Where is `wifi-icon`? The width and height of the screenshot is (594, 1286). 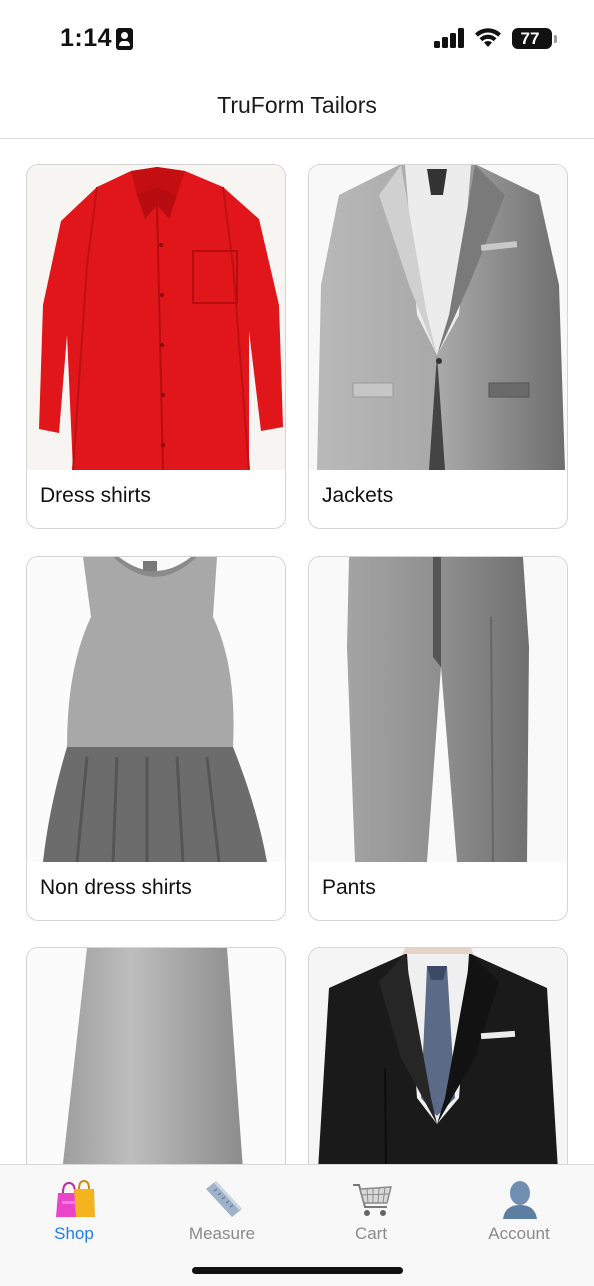
wifi-icon is located at coordinates (488, 37).